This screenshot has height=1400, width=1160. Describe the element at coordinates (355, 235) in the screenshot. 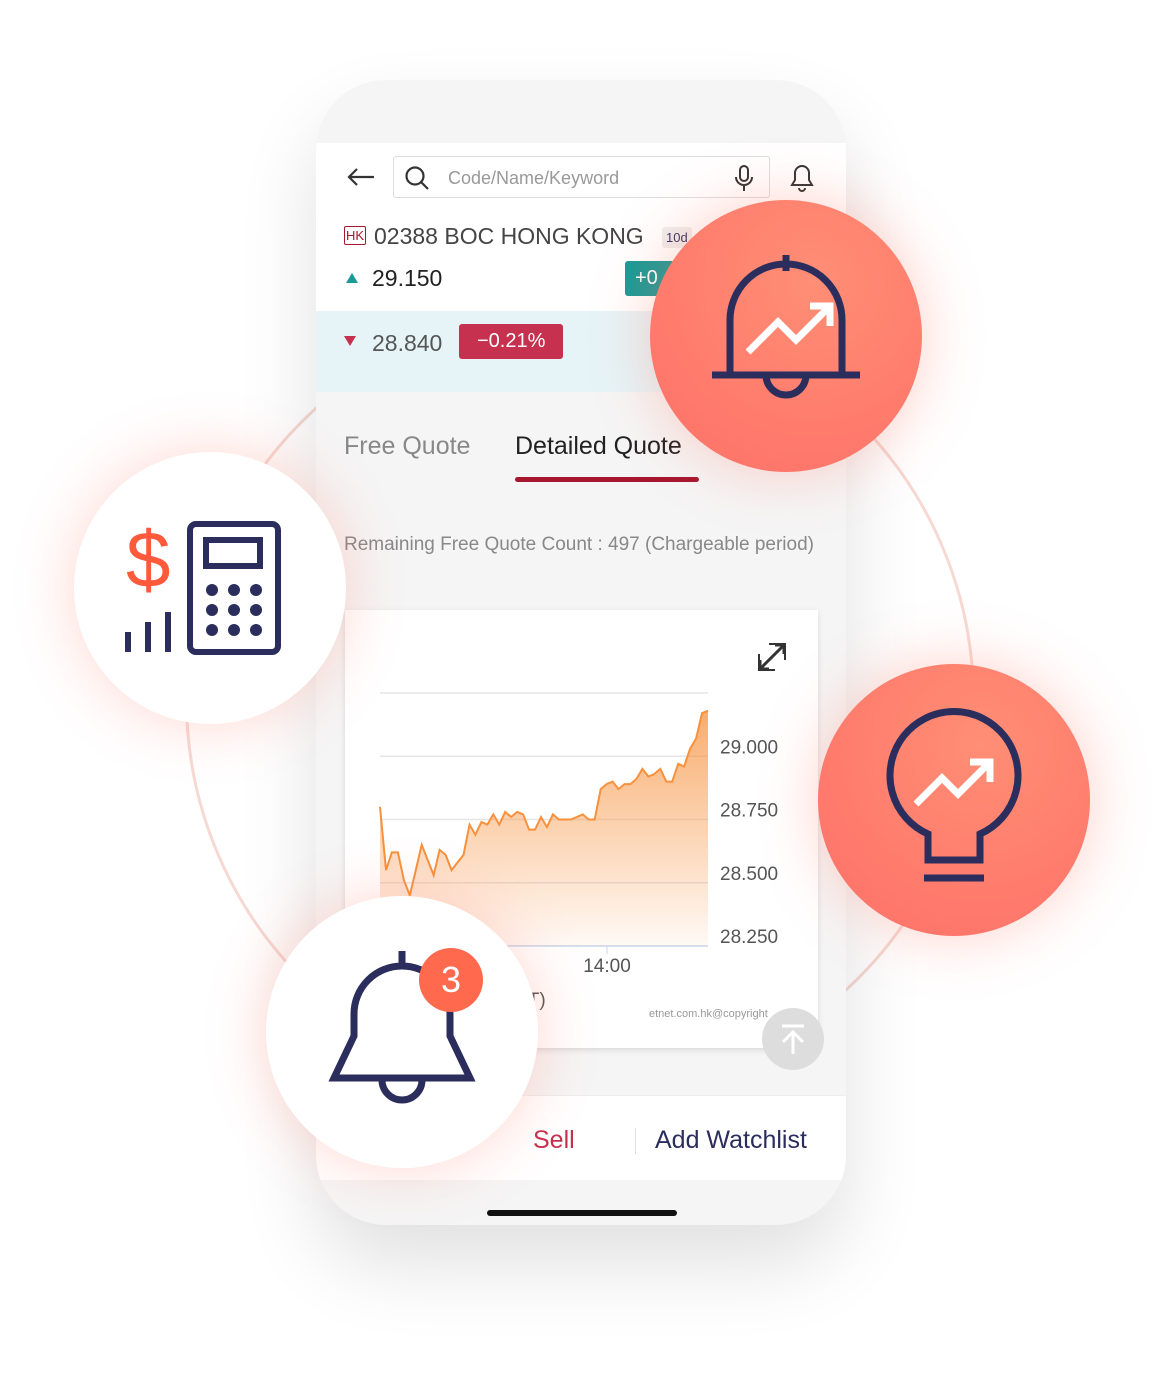

I see `market-badge: HK` at that location.